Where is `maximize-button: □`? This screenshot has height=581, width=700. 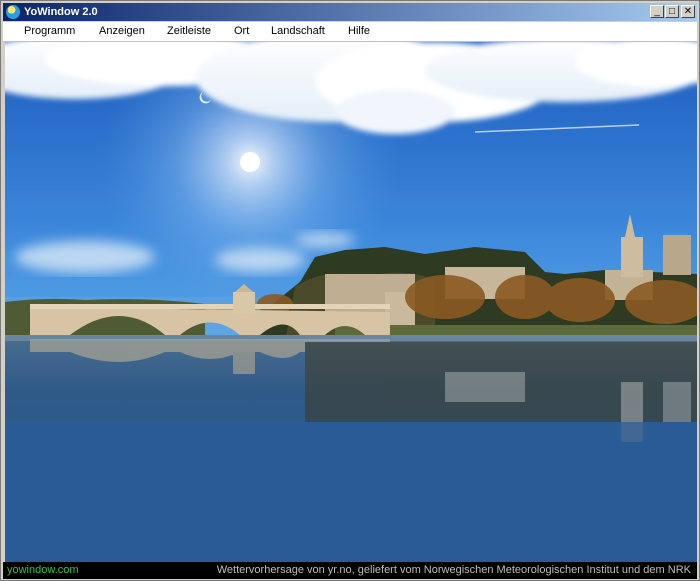 maximize-button: □ is located at coordinates (672, 11).